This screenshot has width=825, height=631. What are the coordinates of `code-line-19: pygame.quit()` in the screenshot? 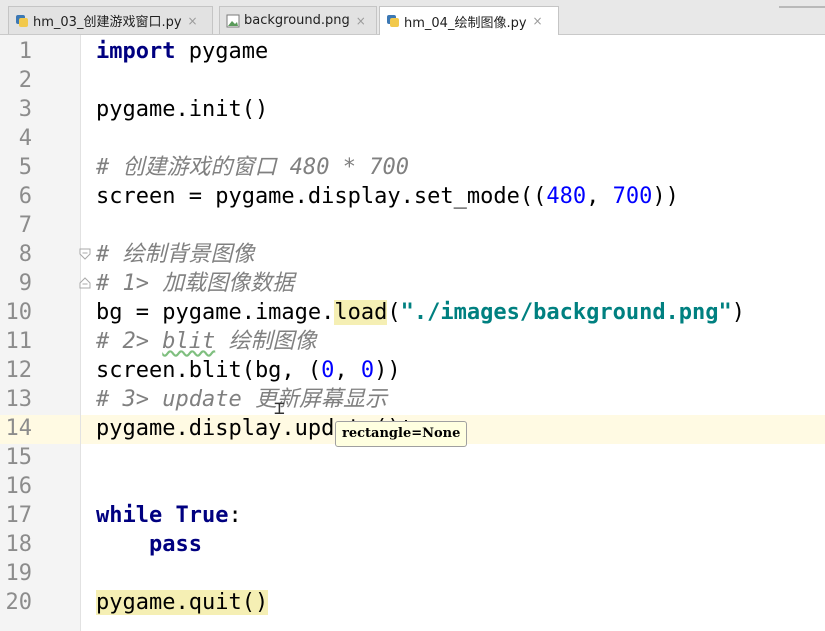 It's located at (182, 602).